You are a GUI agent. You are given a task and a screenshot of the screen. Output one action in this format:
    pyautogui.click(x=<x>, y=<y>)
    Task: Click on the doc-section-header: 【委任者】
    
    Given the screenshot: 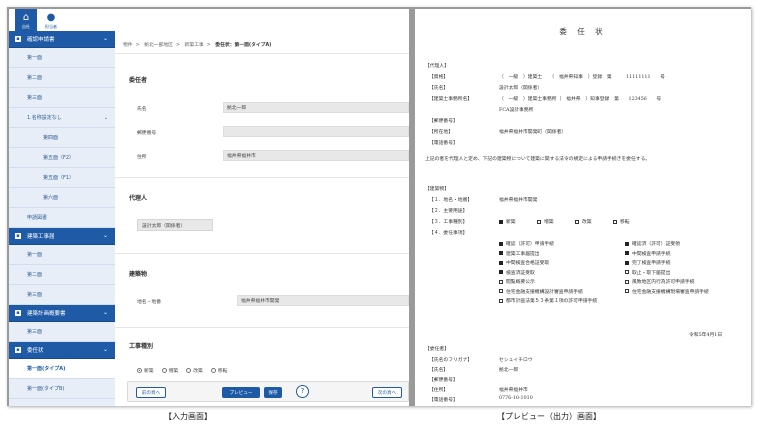 What is the action you would take?
    pyautogui.click(x=437, y=349)
    